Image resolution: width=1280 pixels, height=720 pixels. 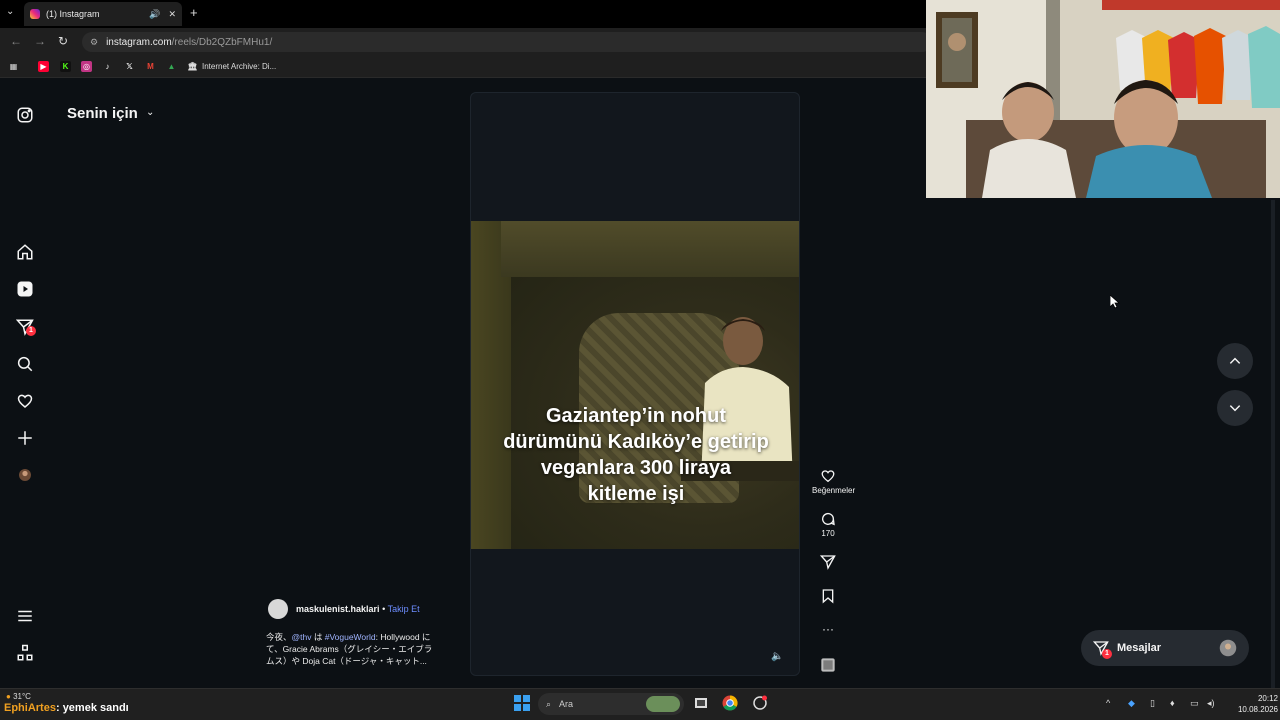 I want to click on chevron-down-icon, so click(x=1235, y=408).